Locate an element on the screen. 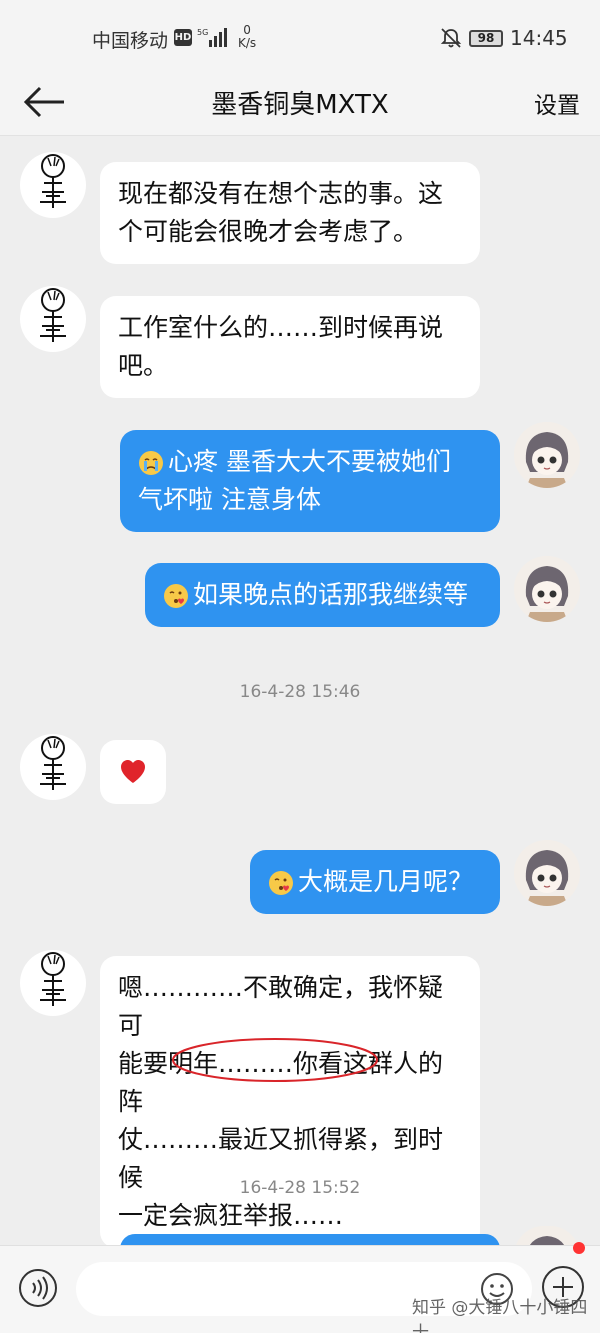  chat-header: 墨香铜臭MXTX 设置 is located at coordinates (300, 103).